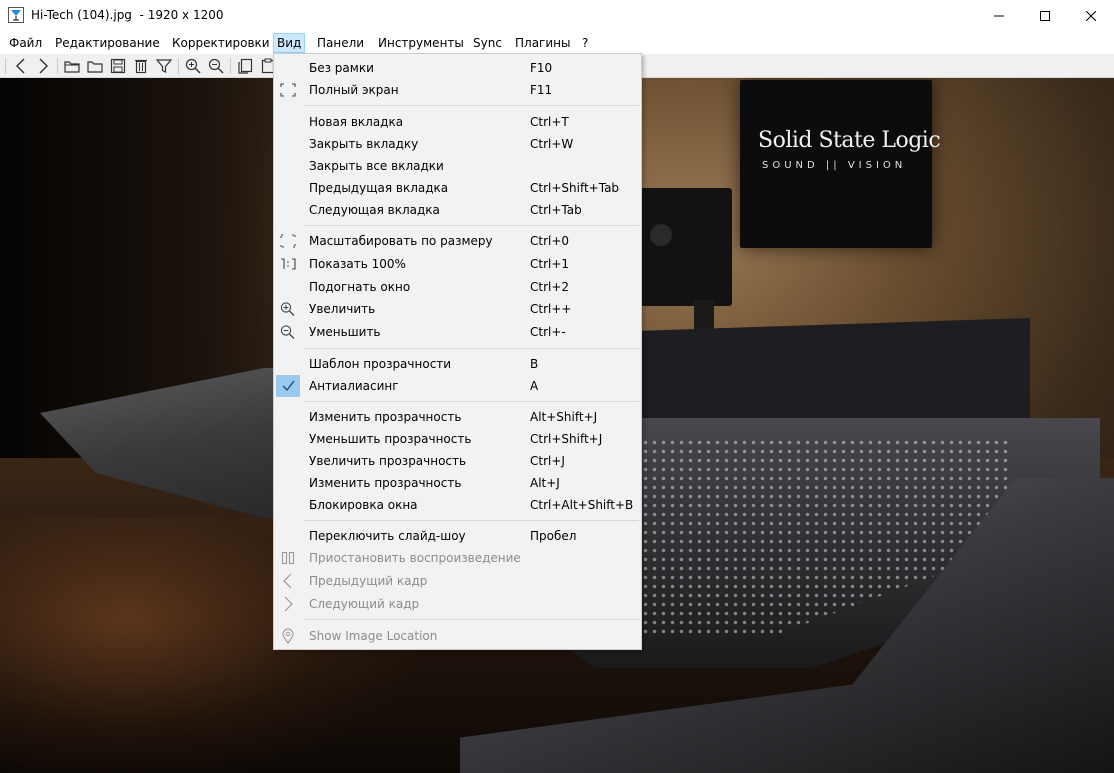  What do you see at coordinates (457, 287) in the screenshot?
I see `menu-item-fit-window: Подогнать окно Ctrl+2` at bounding box center [457, 287].